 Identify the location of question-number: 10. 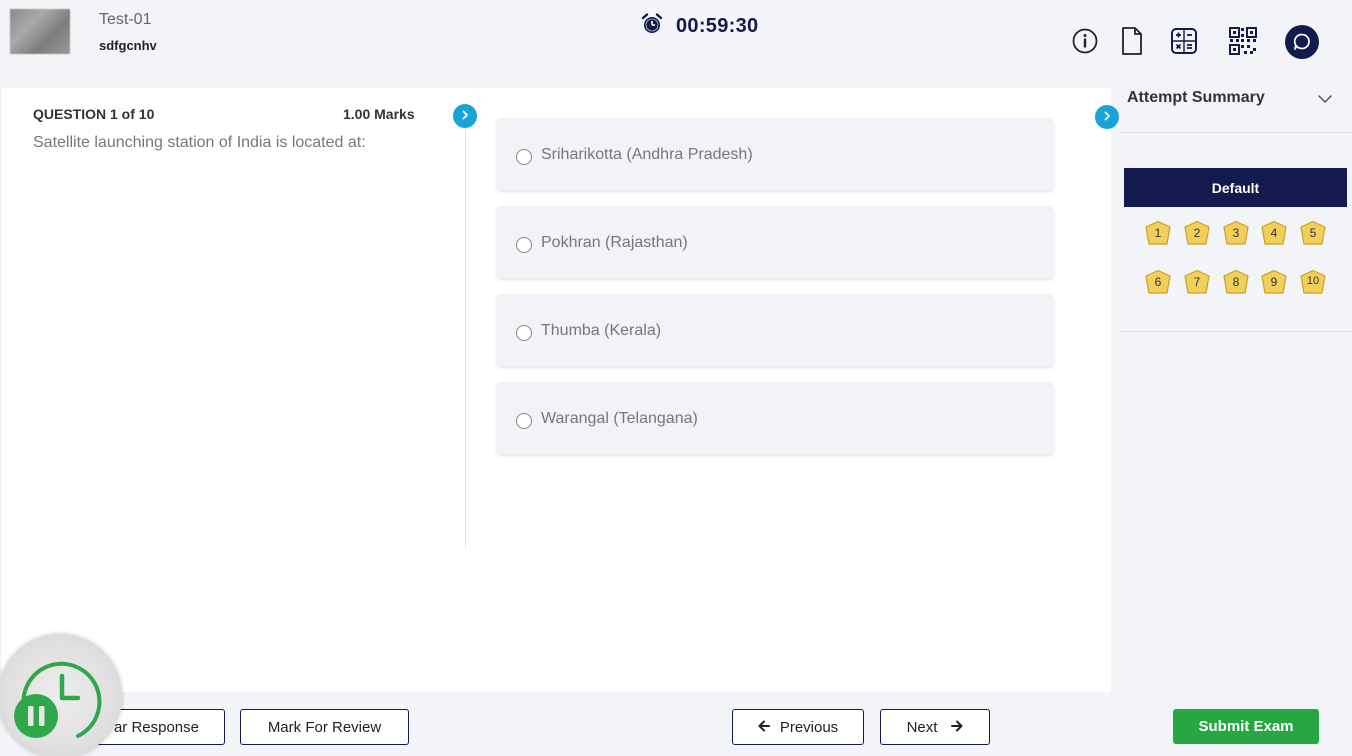
(1313, 281).